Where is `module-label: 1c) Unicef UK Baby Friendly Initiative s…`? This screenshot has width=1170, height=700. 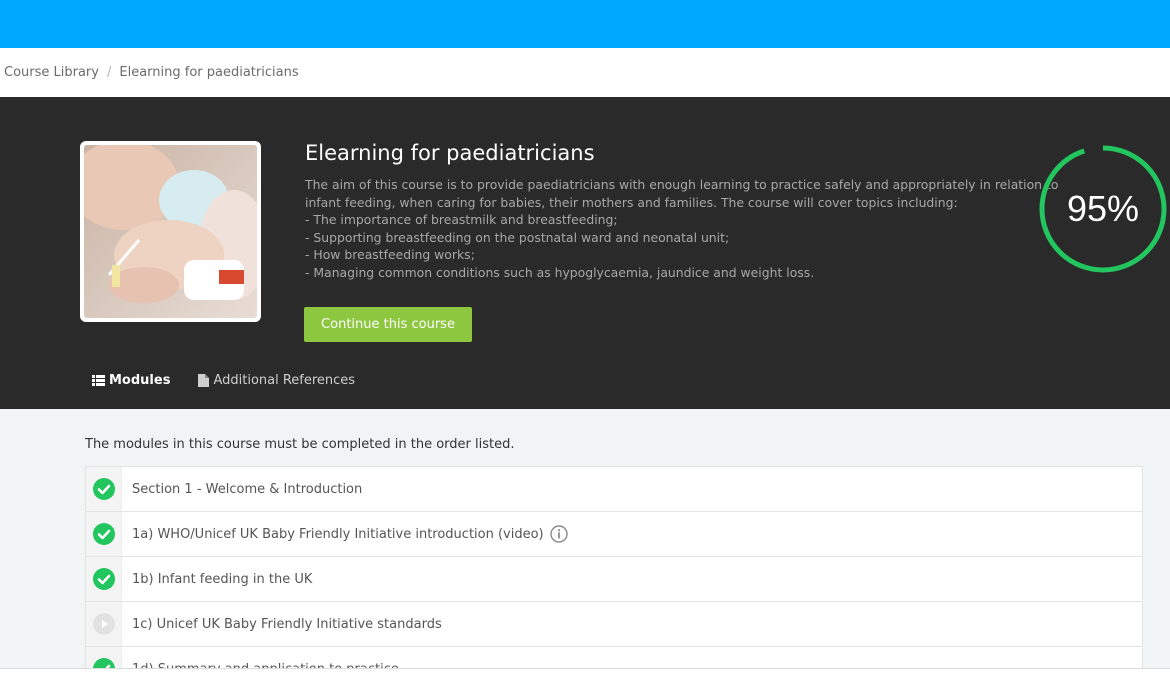 module-label: 1c) Unicef UK Baby Friendly Initiative s… is located at coordinates (287, 624).